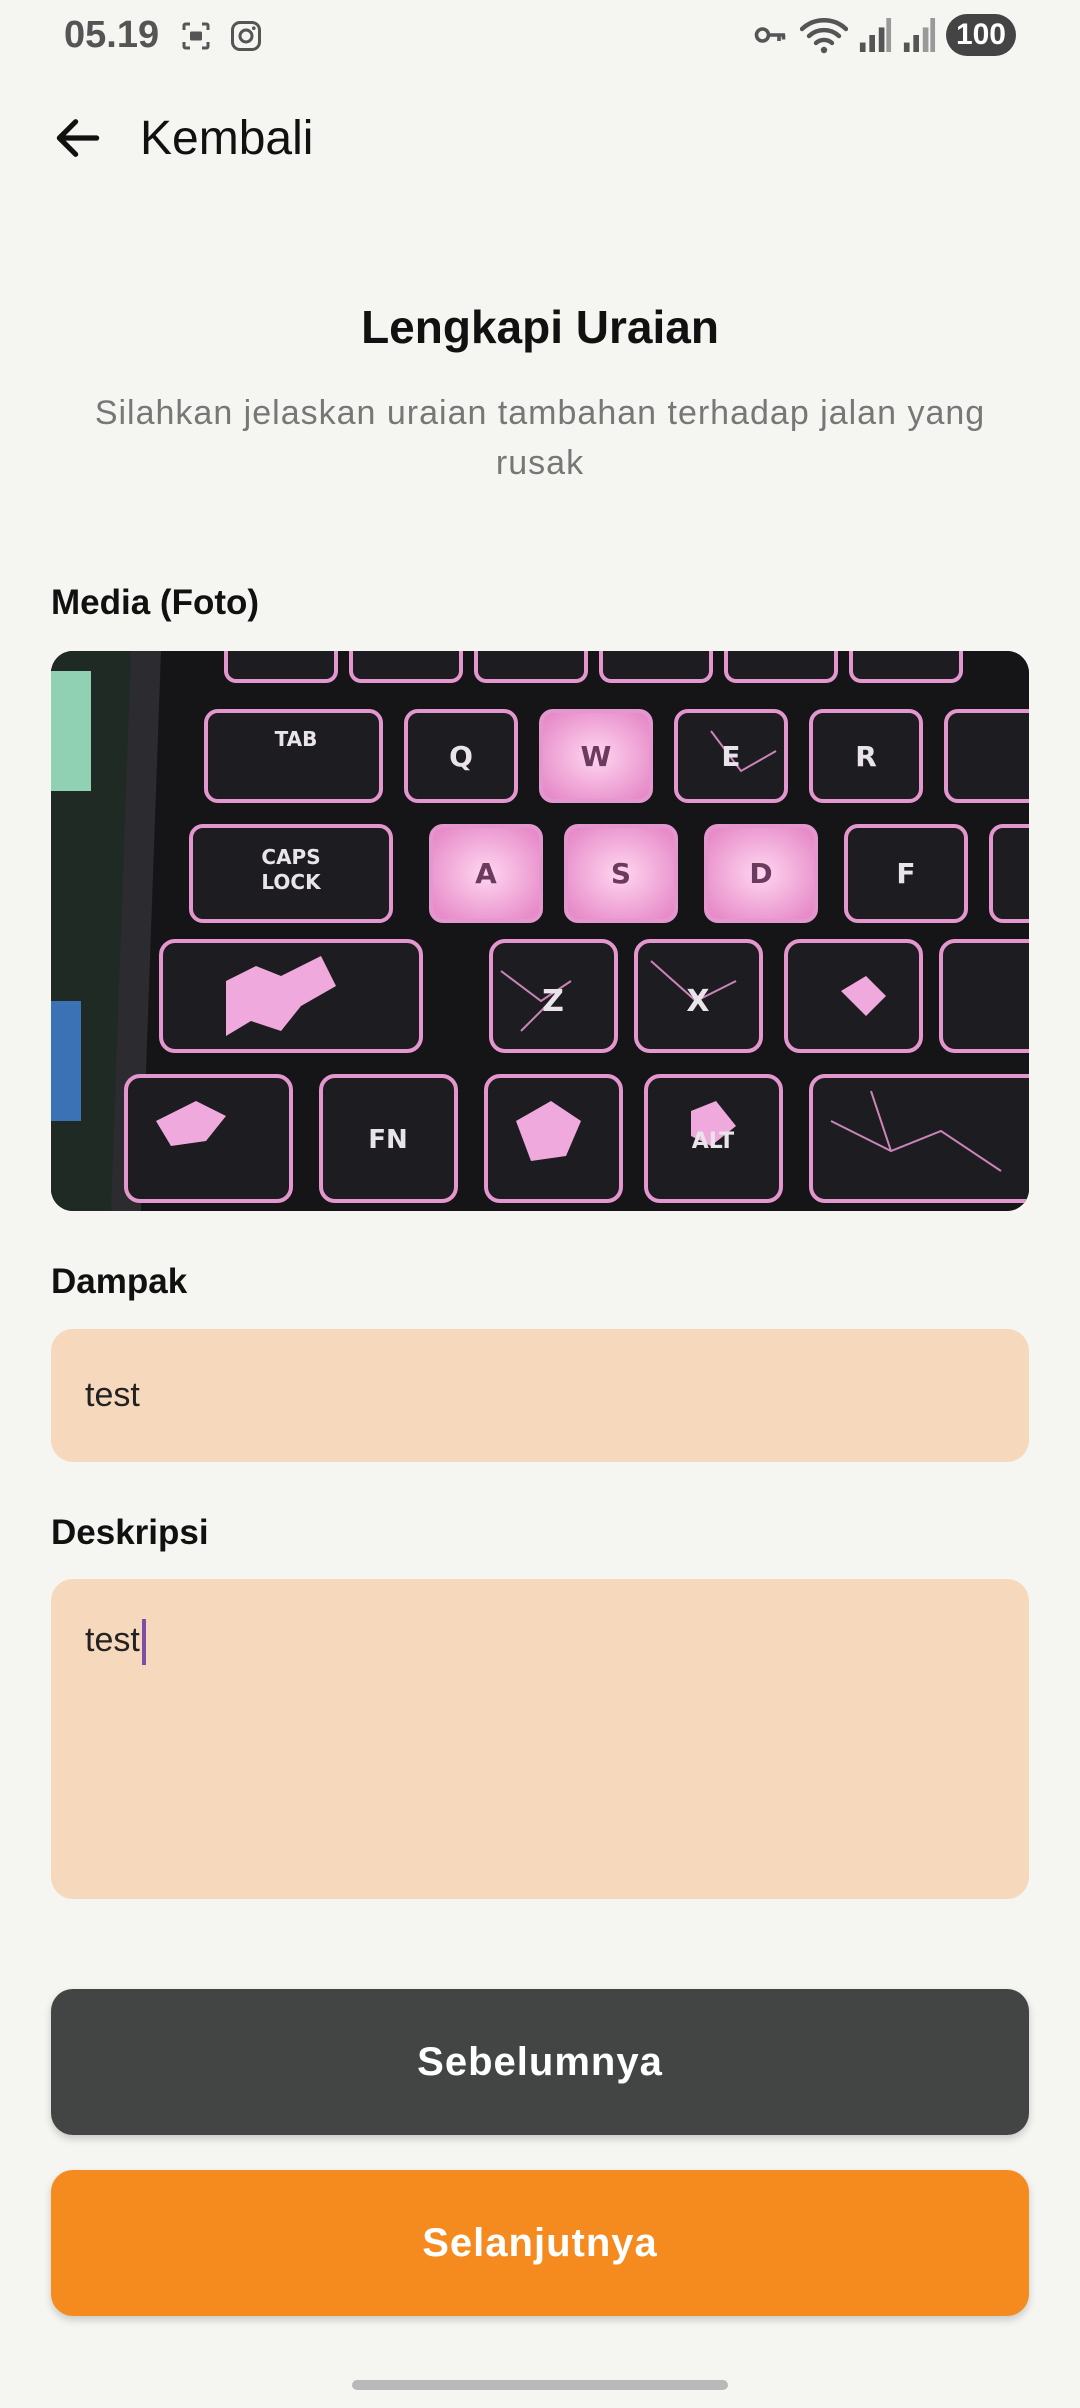 This screenshot has height=2408, width=1080. Describe the element at coordinates (143, 1642) in the screenshot. I see `text-cursor` at that location.